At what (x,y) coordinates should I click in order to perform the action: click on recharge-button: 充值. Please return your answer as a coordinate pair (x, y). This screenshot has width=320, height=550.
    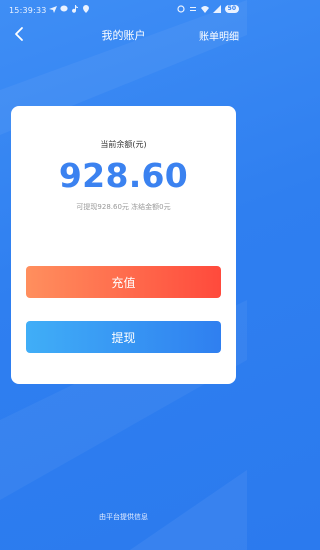
    Looking at the image, I should click on (123, 282).